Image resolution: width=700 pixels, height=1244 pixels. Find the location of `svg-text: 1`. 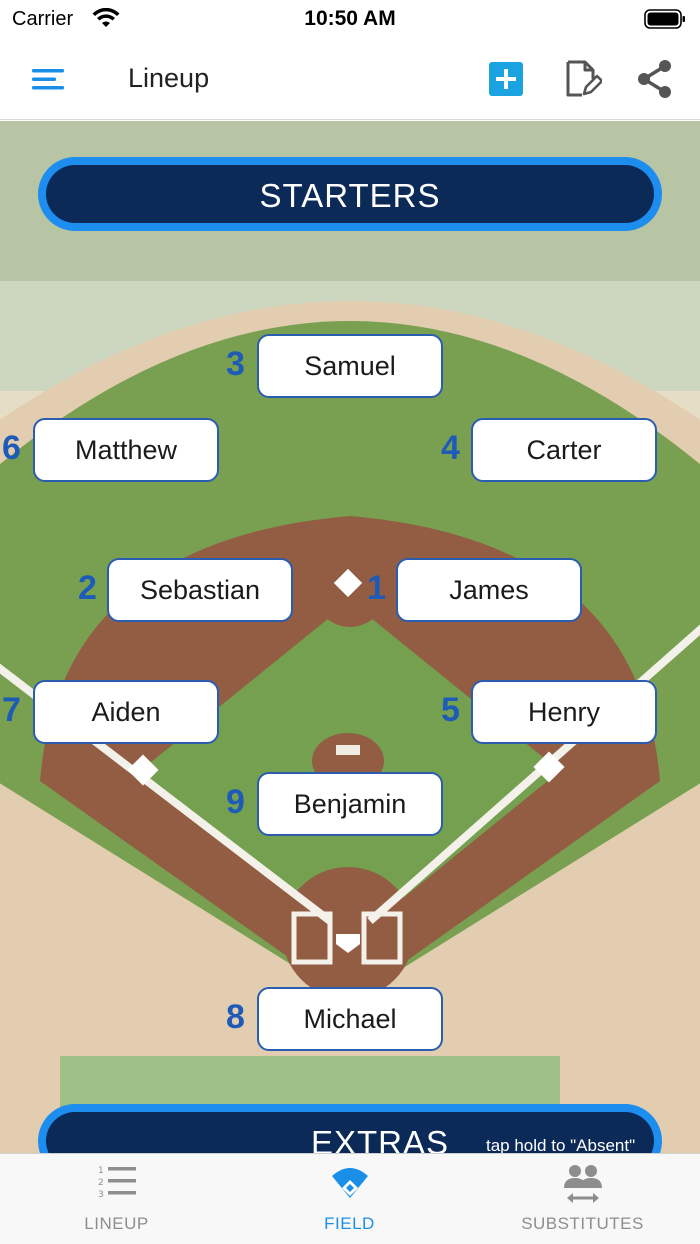

svg-text: 1 is located at coordinates (101, 1171).